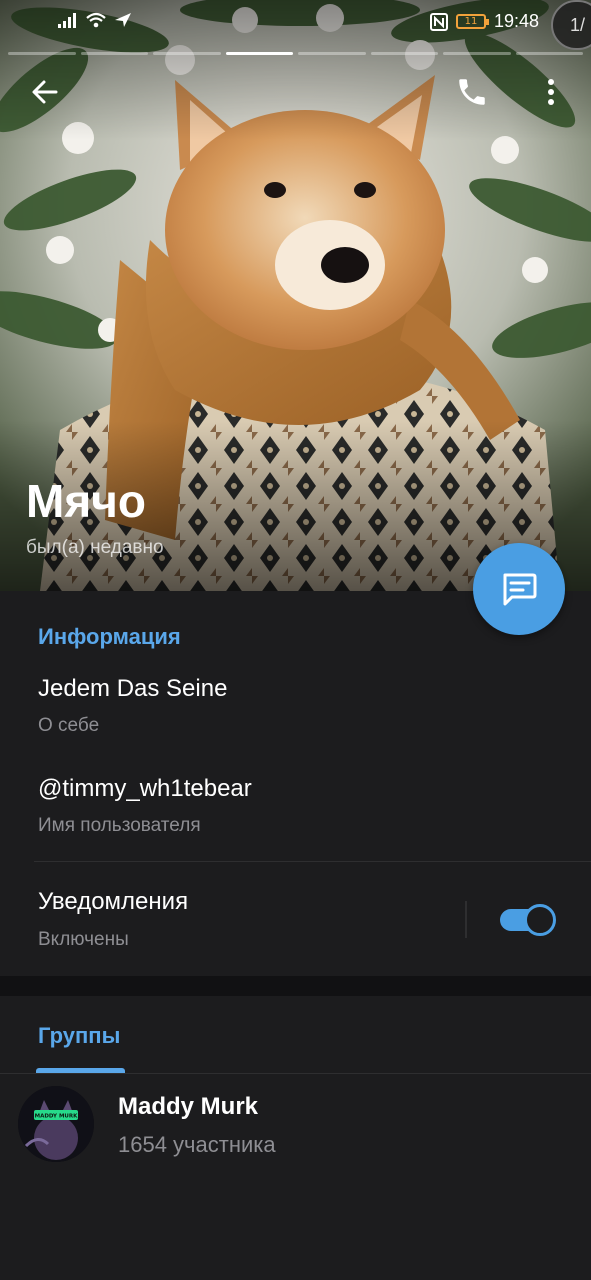 The width and height of the screenshot is (591, 1280). What do you see at coordinates (67, 20) in the screenshot?
I see `signal-icon` at bounding box center [67, 20].